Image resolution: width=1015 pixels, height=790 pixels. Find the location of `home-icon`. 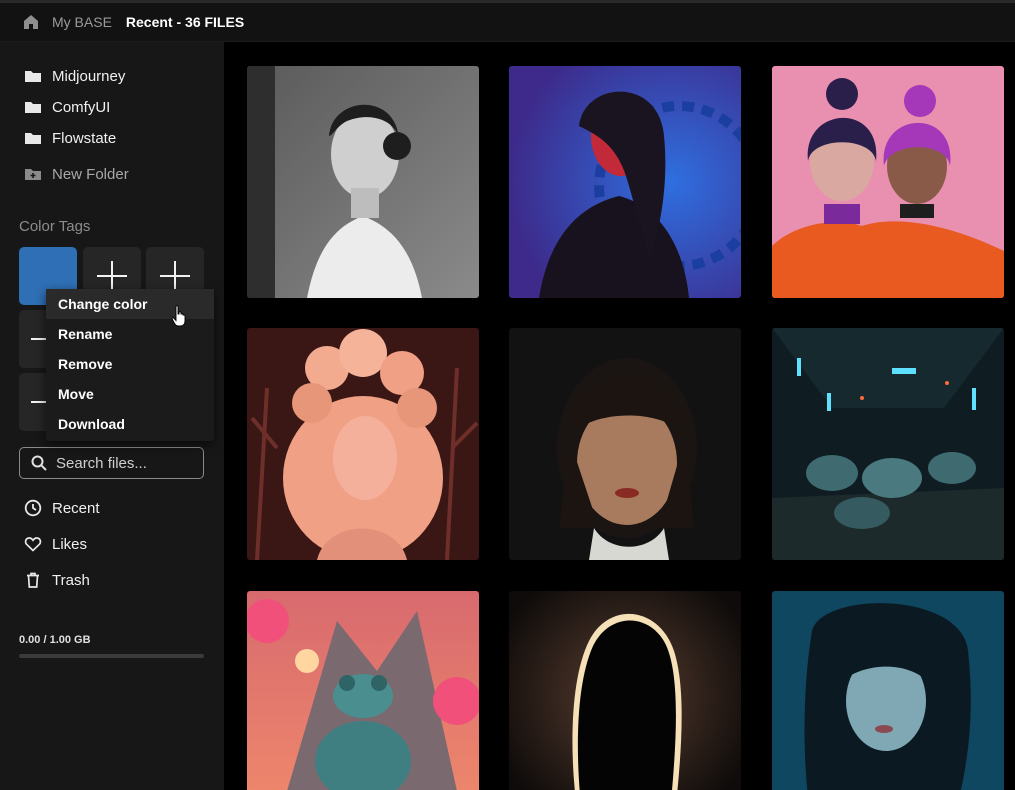

home-icon is located at coordinates (31, 22).